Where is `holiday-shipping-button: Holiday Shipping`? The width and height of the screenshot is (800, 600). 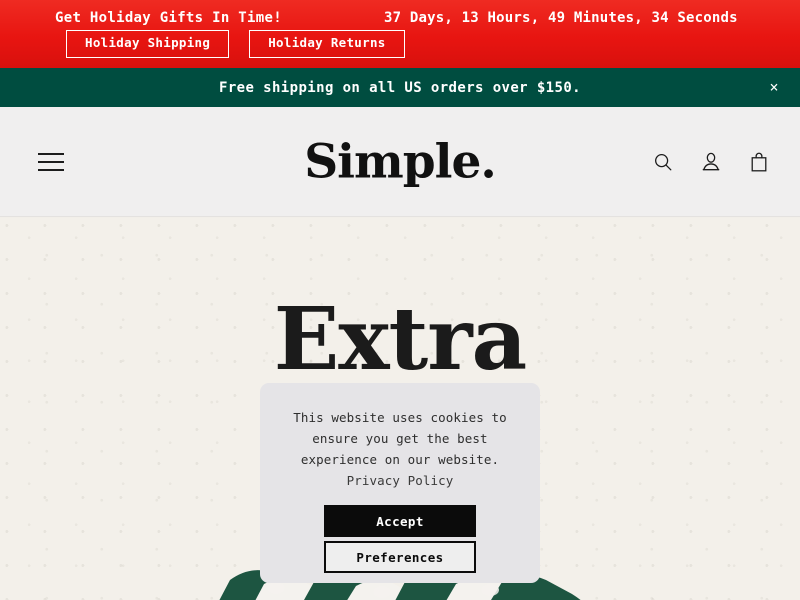 holiday-shipping-button: Holiday Shipping is located at coordinates (148, 44).